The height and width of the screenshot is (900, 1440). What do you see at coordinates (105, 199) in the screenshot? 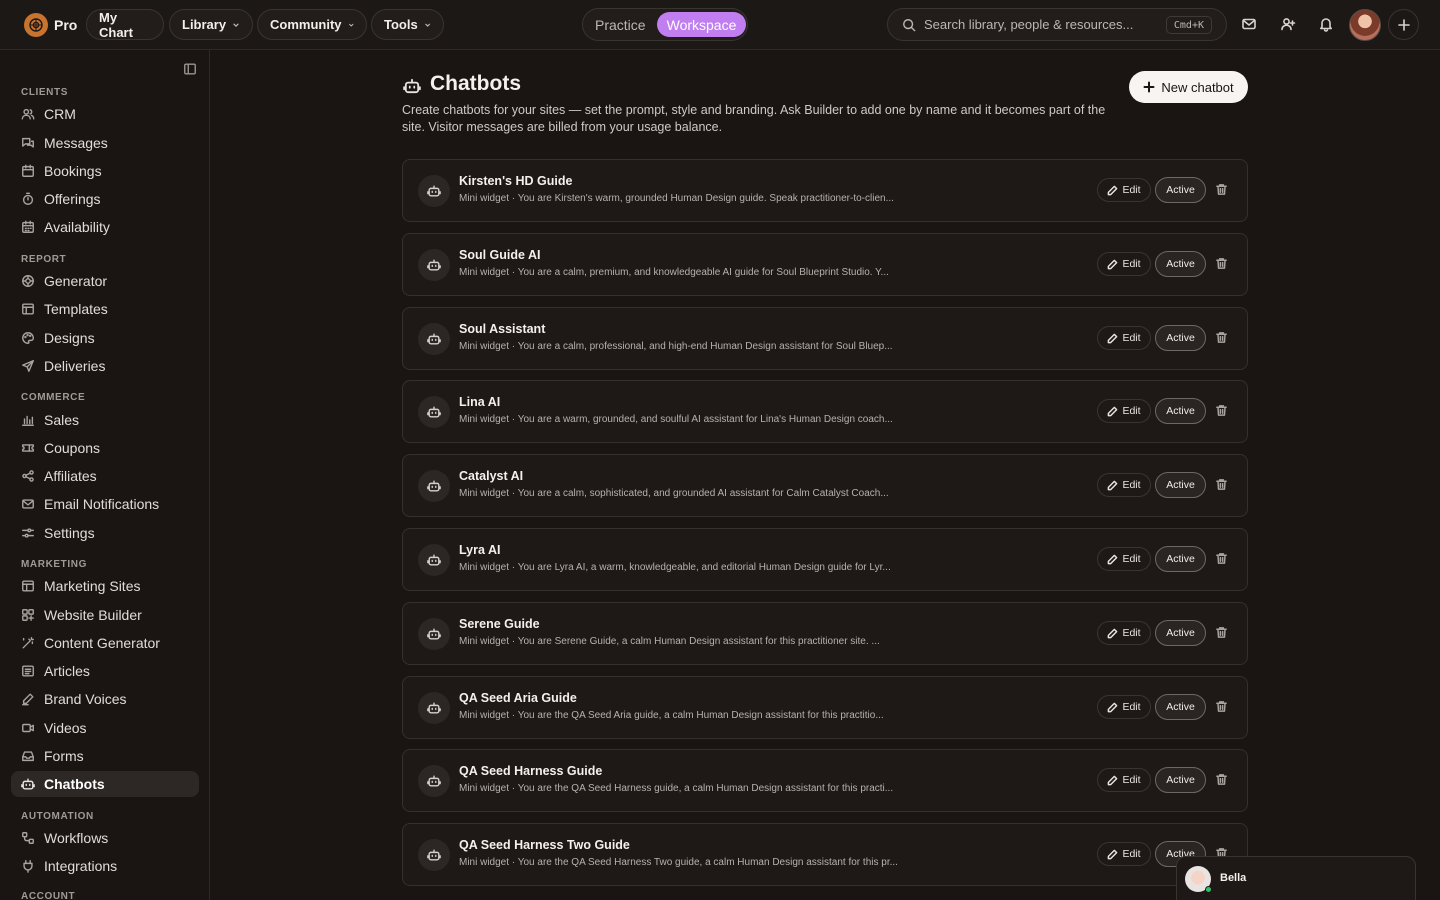
I see `sidebar-item-offerings: Offerings` at bounding box center [105, 199].